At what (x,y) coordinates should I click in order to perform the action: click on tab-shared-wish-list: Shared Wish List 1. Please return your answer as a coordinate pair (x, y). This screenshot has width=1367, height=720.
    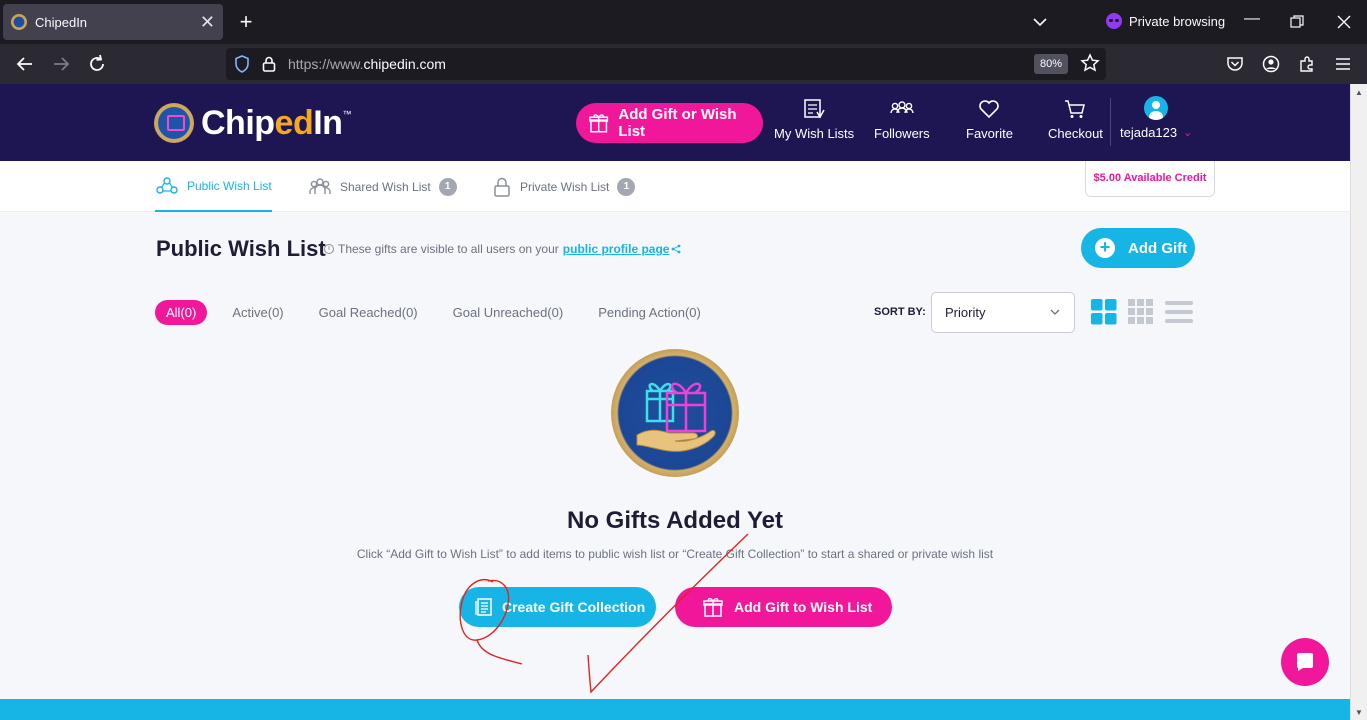
    Looking at the image, I should click on (382, 186).